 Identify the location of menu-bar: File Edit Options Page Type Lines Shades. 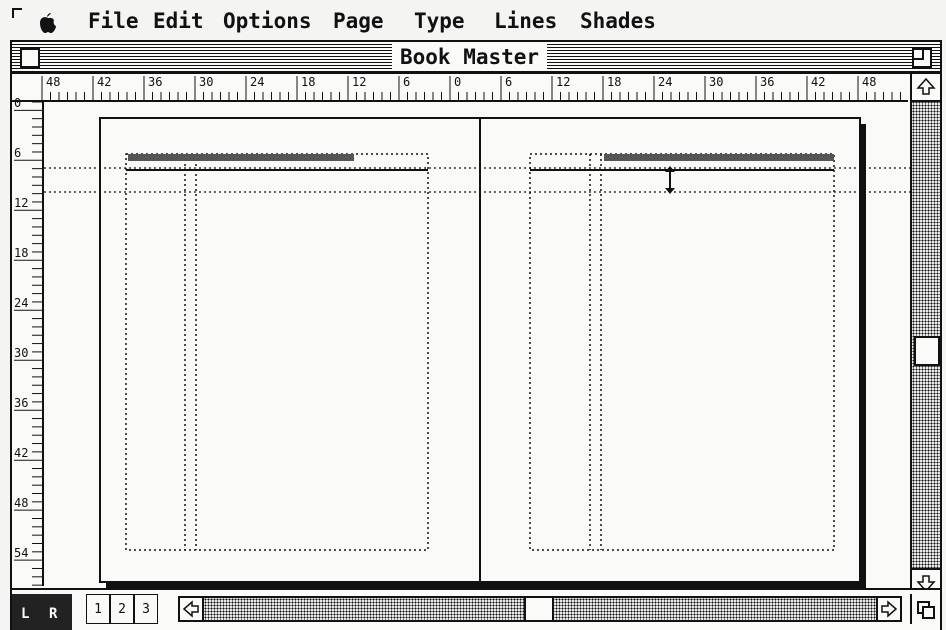
(473, 21).